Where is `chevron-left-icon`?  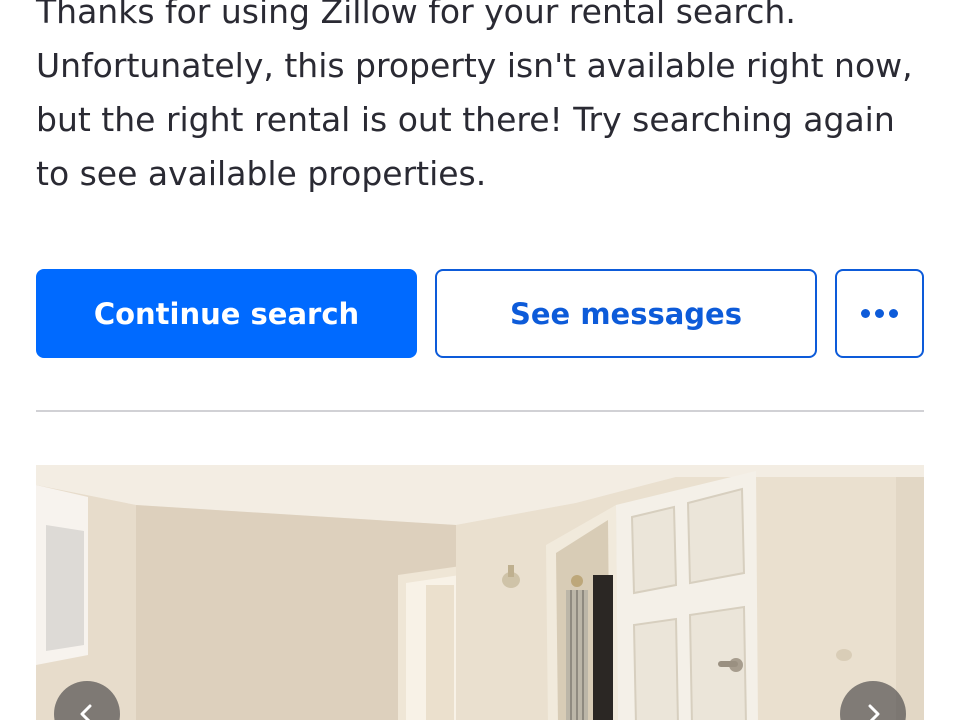 chevron-left-icon is located at coordinates (86, 712).